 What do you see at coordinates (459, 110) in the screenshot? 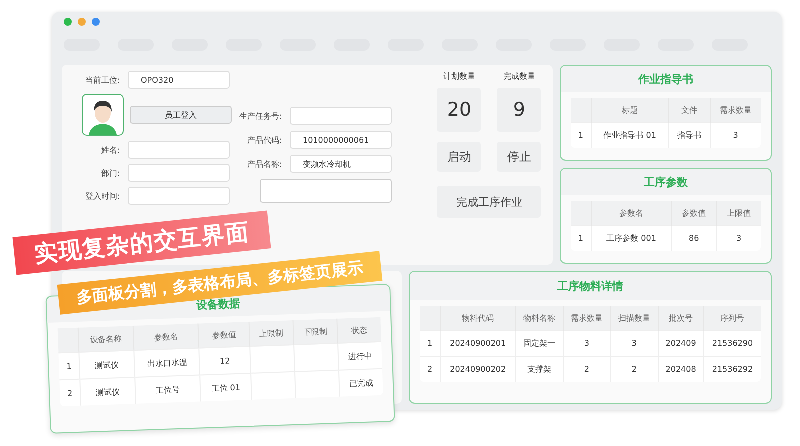
I see `counter-value: 20` at bounding box center [459, 110].